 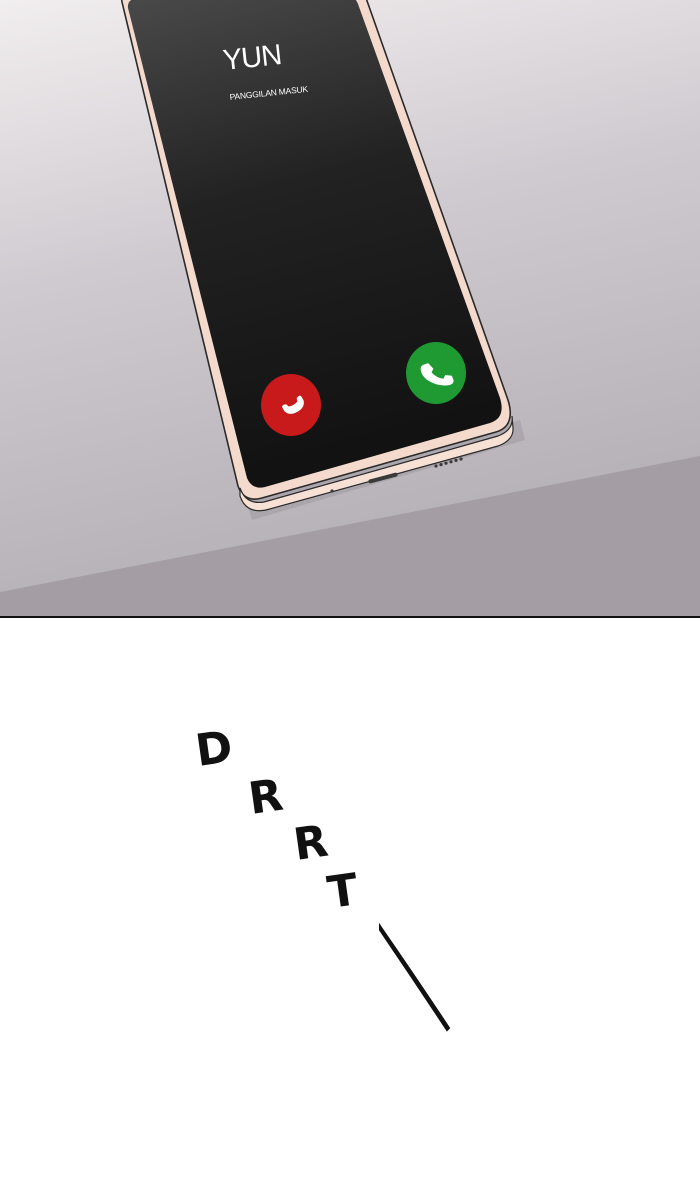 I want to click on caller-name: YUN, so click(x=251, y=58).